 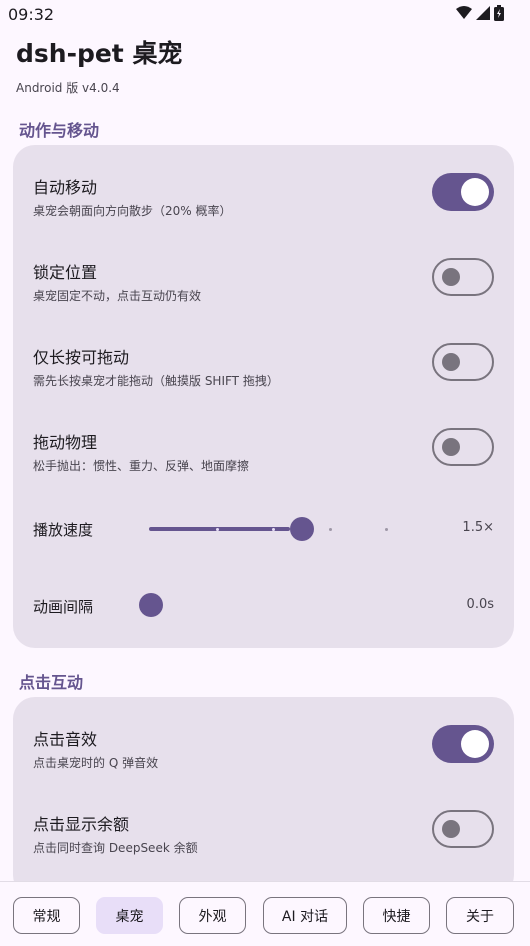 I want to click on setting-subtitle: 松手抛出：惯性、重力、反弹、地面摩擦, so click(x=141, y=466).